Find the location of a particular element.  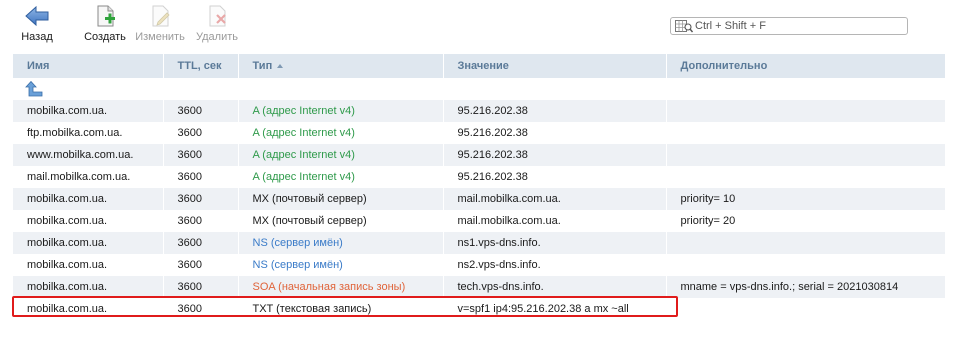

cell-value: ns1.vps-dns.info. is located at coordinates (555, 243).